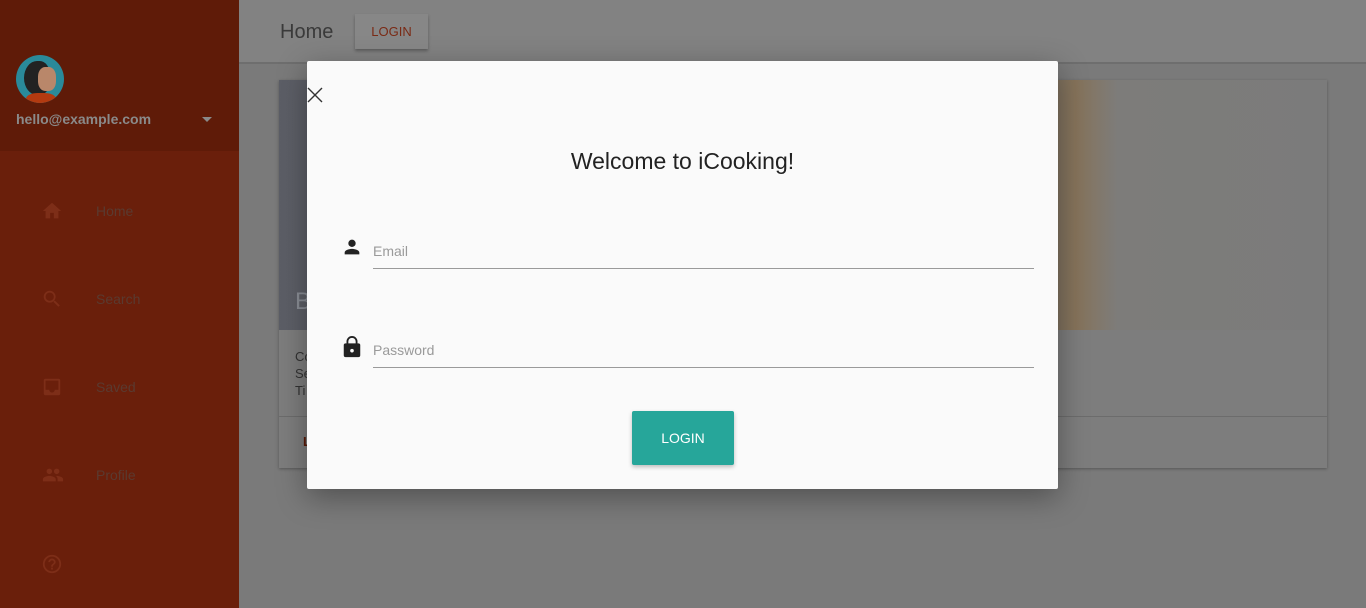  Describe the element at coordinates (116, 475) in the screenshot. I see `sidebar-item-label: Profile` at that location.